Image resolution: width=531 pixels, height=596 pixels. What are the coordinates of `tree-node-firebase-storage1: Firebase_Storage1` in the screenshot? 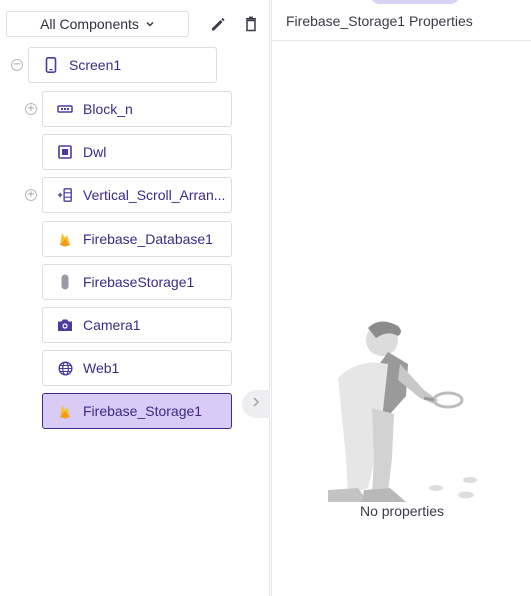 It's located at (137, 411).